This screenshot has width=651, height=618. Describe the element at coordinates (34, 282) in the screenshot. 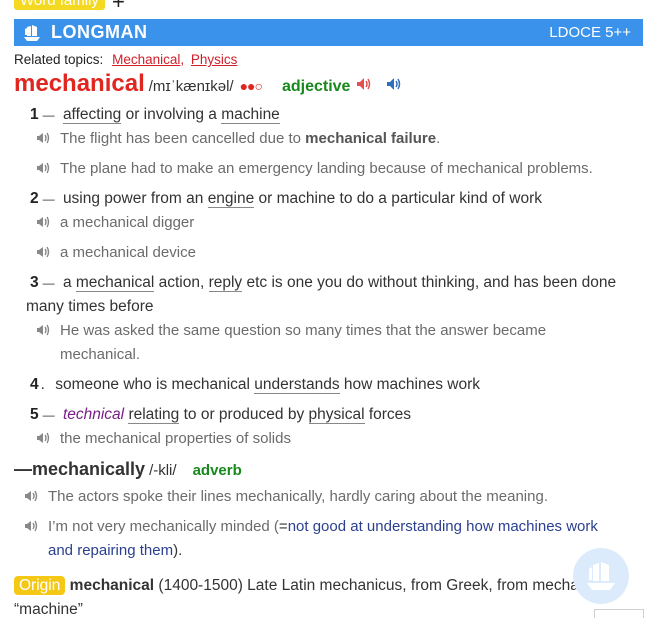

I see `sense-number: 3` at that location.